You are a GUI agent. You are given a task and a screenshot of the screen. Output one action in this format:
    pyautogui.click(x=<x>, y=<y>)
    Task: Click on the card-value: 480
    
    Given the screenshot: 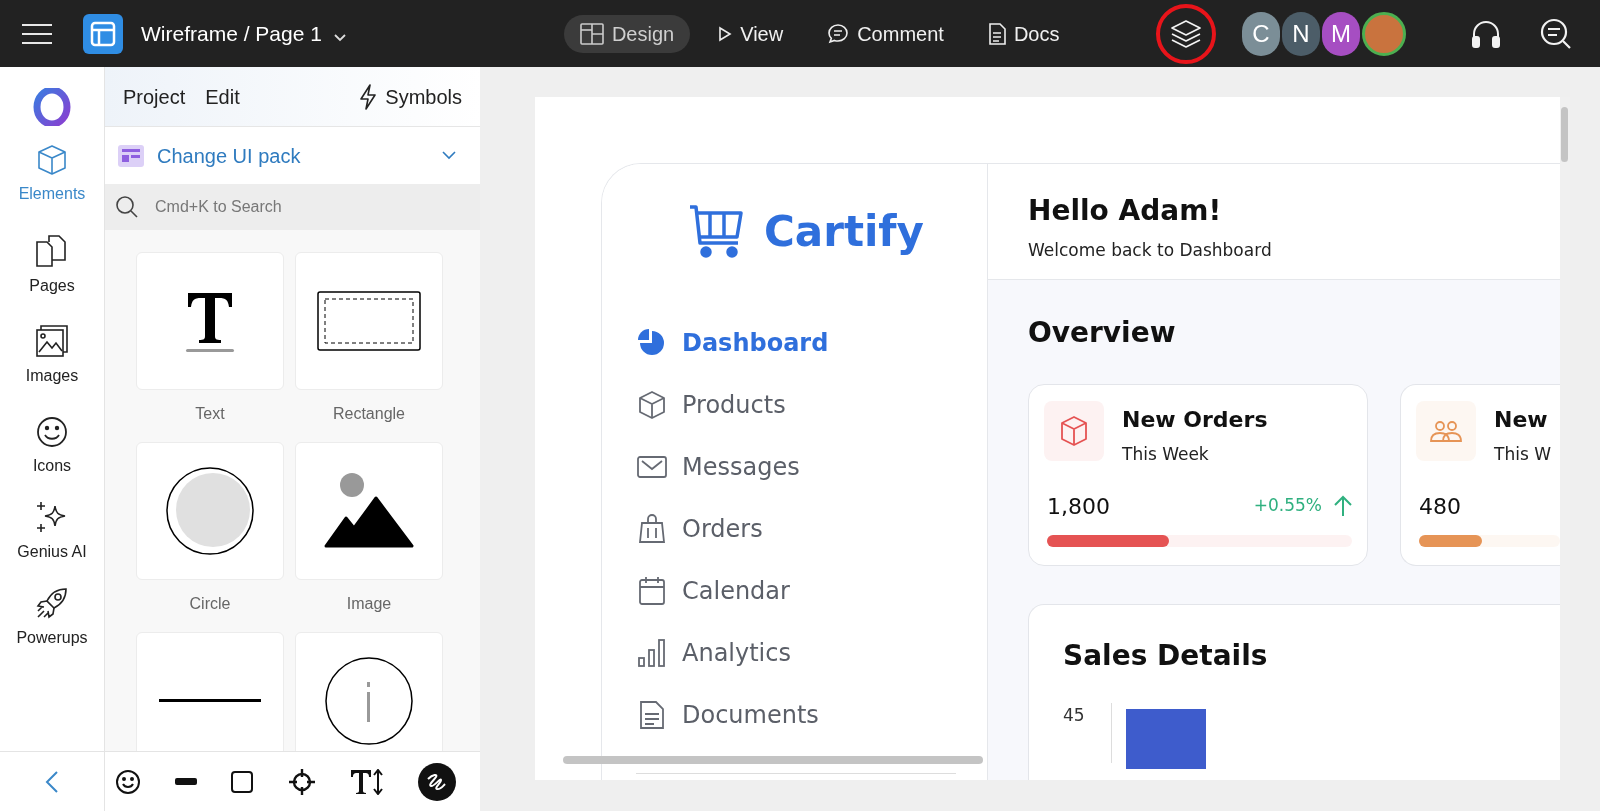 What is the action you would take?
    pyautogui.click(x=1440, y=506)
    